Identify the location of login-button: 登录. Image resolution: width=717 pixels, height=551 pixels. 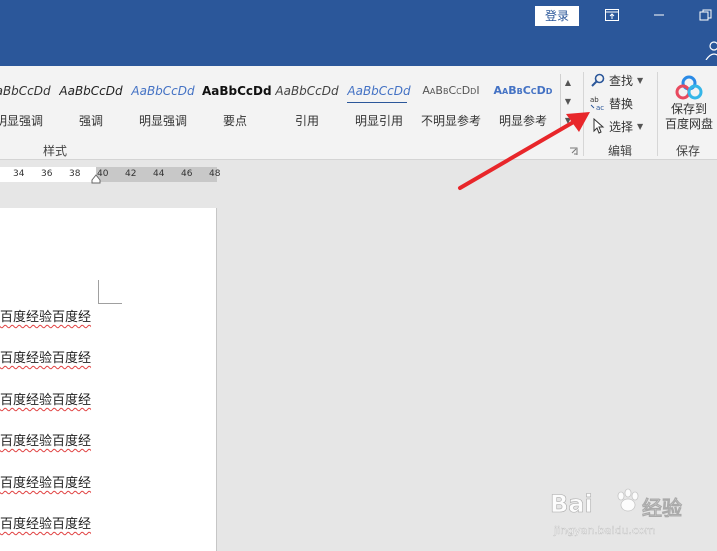
(557, 16).